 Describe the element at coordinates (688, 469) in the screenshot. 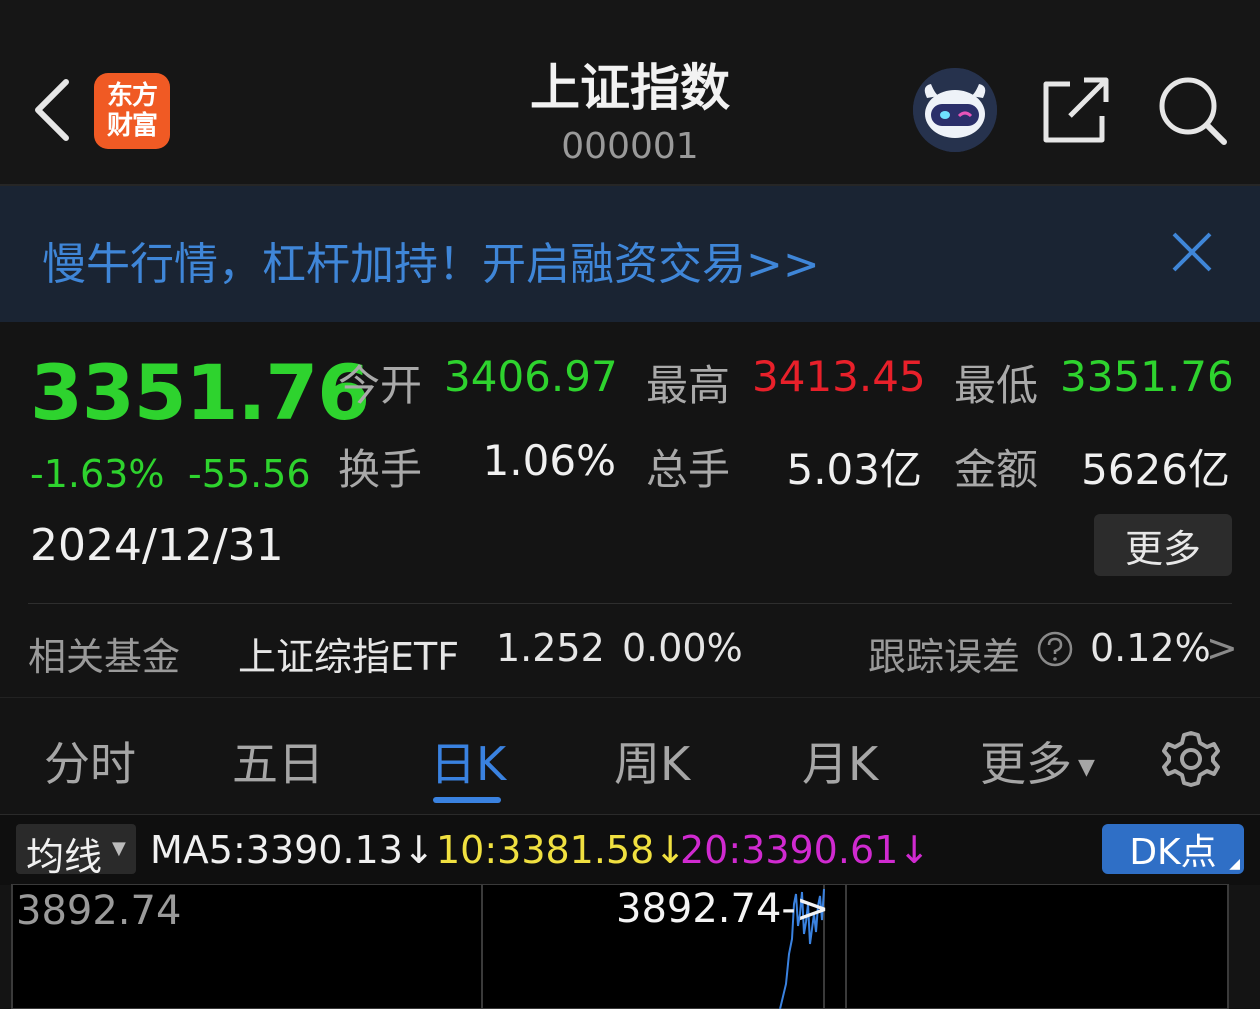

I see `volume-label: 总手` at that location.